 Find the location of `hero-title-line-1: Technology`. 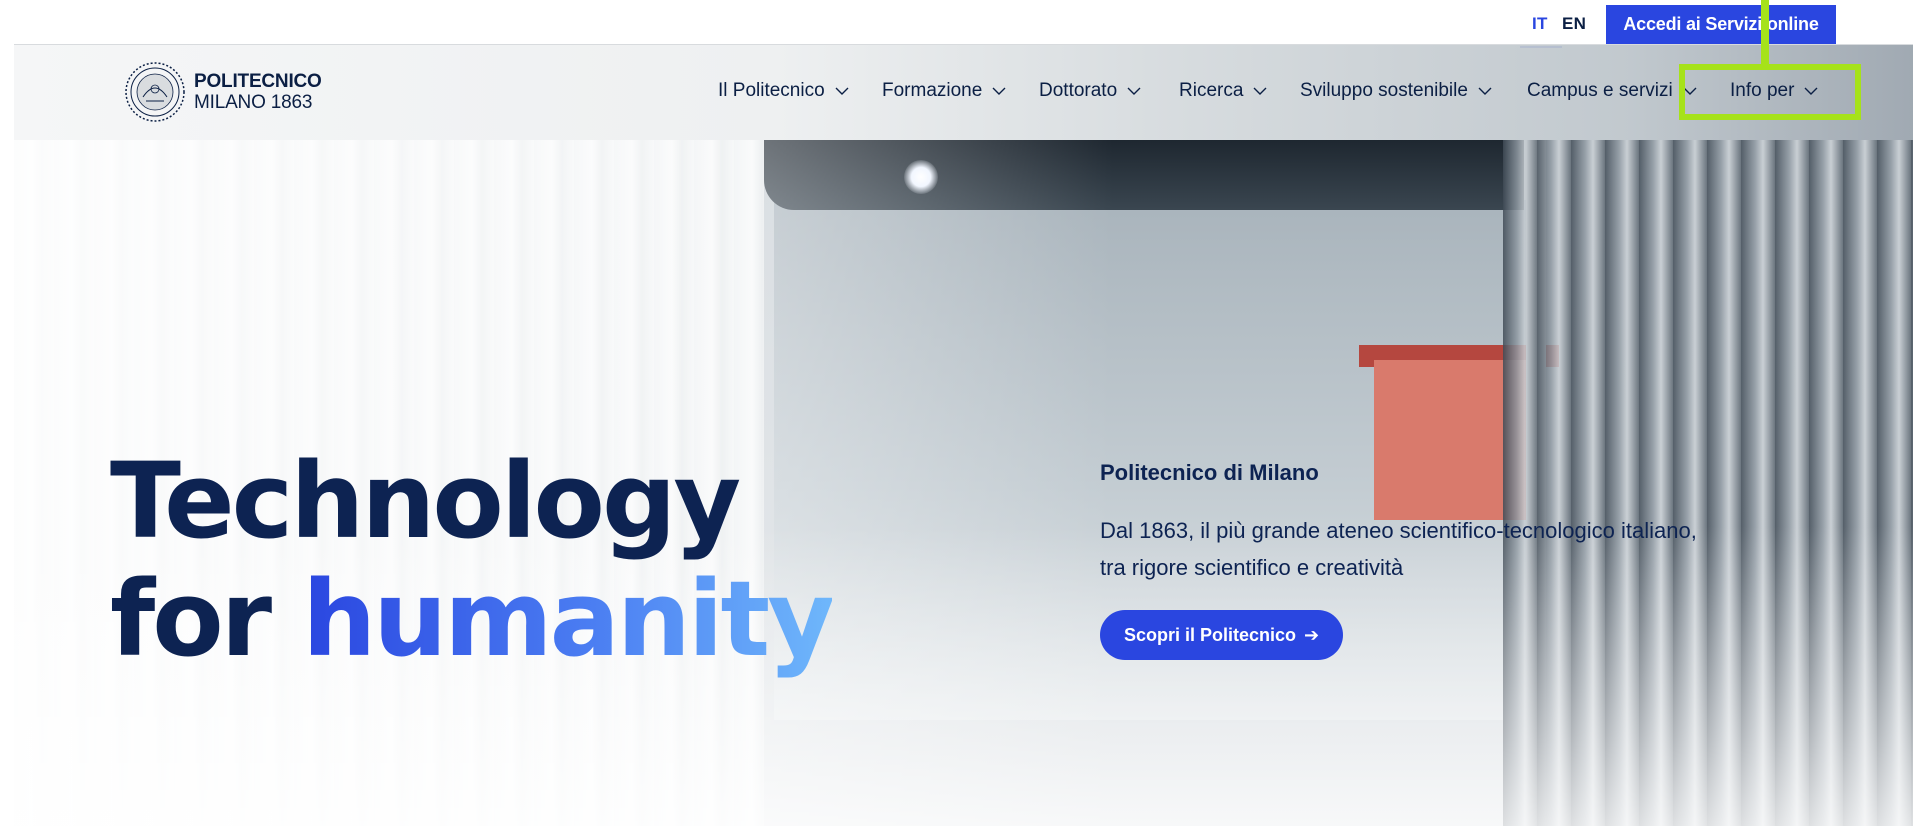

hero-title-line-1: Technology is located at coordinates (425, 501).